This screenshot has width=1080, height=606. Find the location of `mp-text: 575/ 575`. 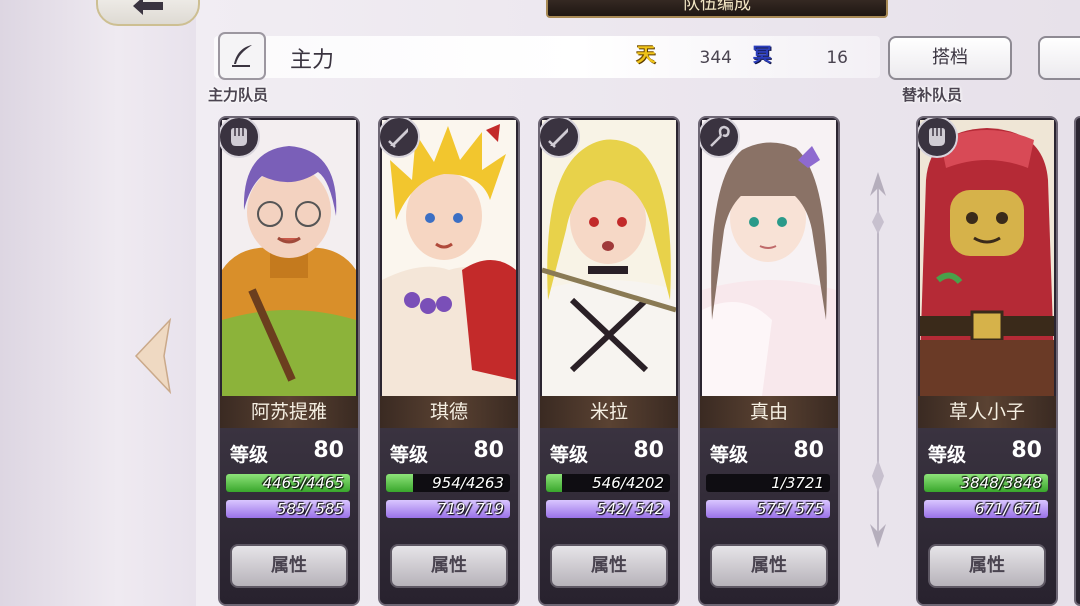

mp-text: 575/ 575 is located at coordinates (790, 509).